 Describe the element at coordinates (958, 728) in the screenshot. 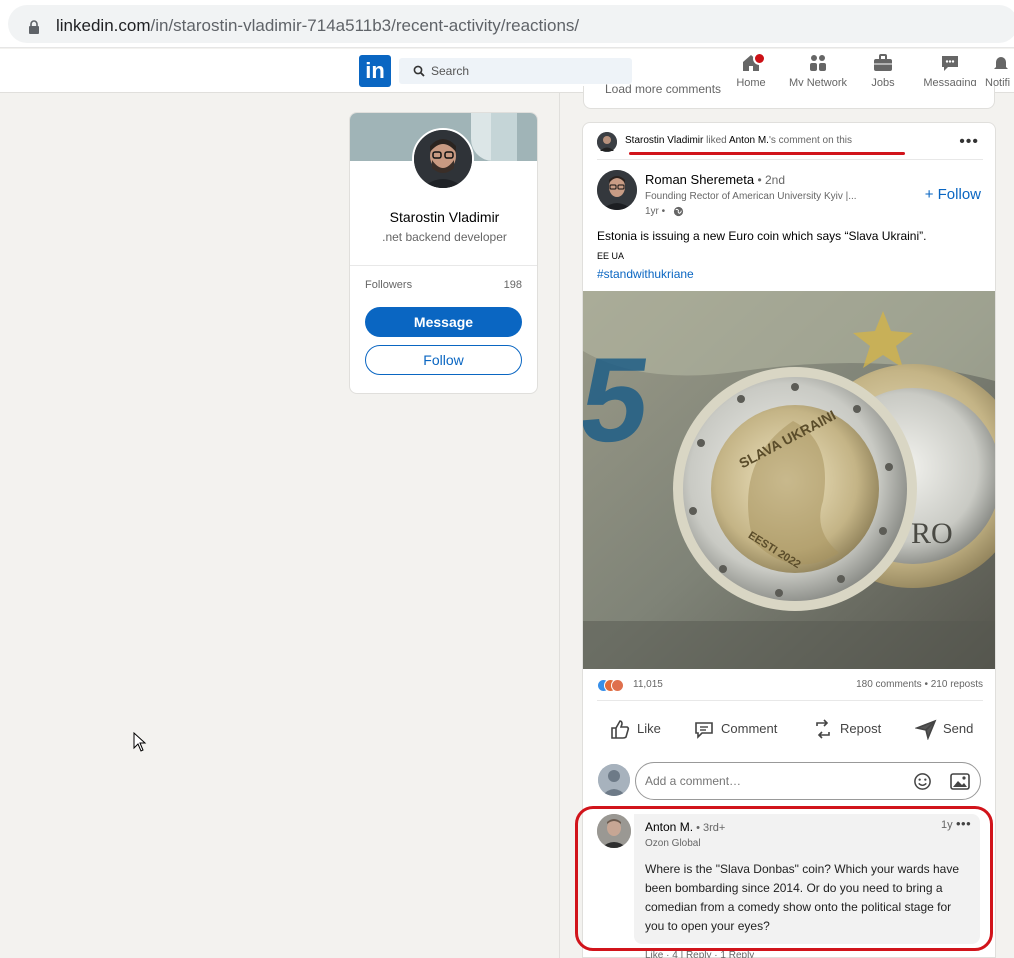

I see `send-label: Send` at that location.